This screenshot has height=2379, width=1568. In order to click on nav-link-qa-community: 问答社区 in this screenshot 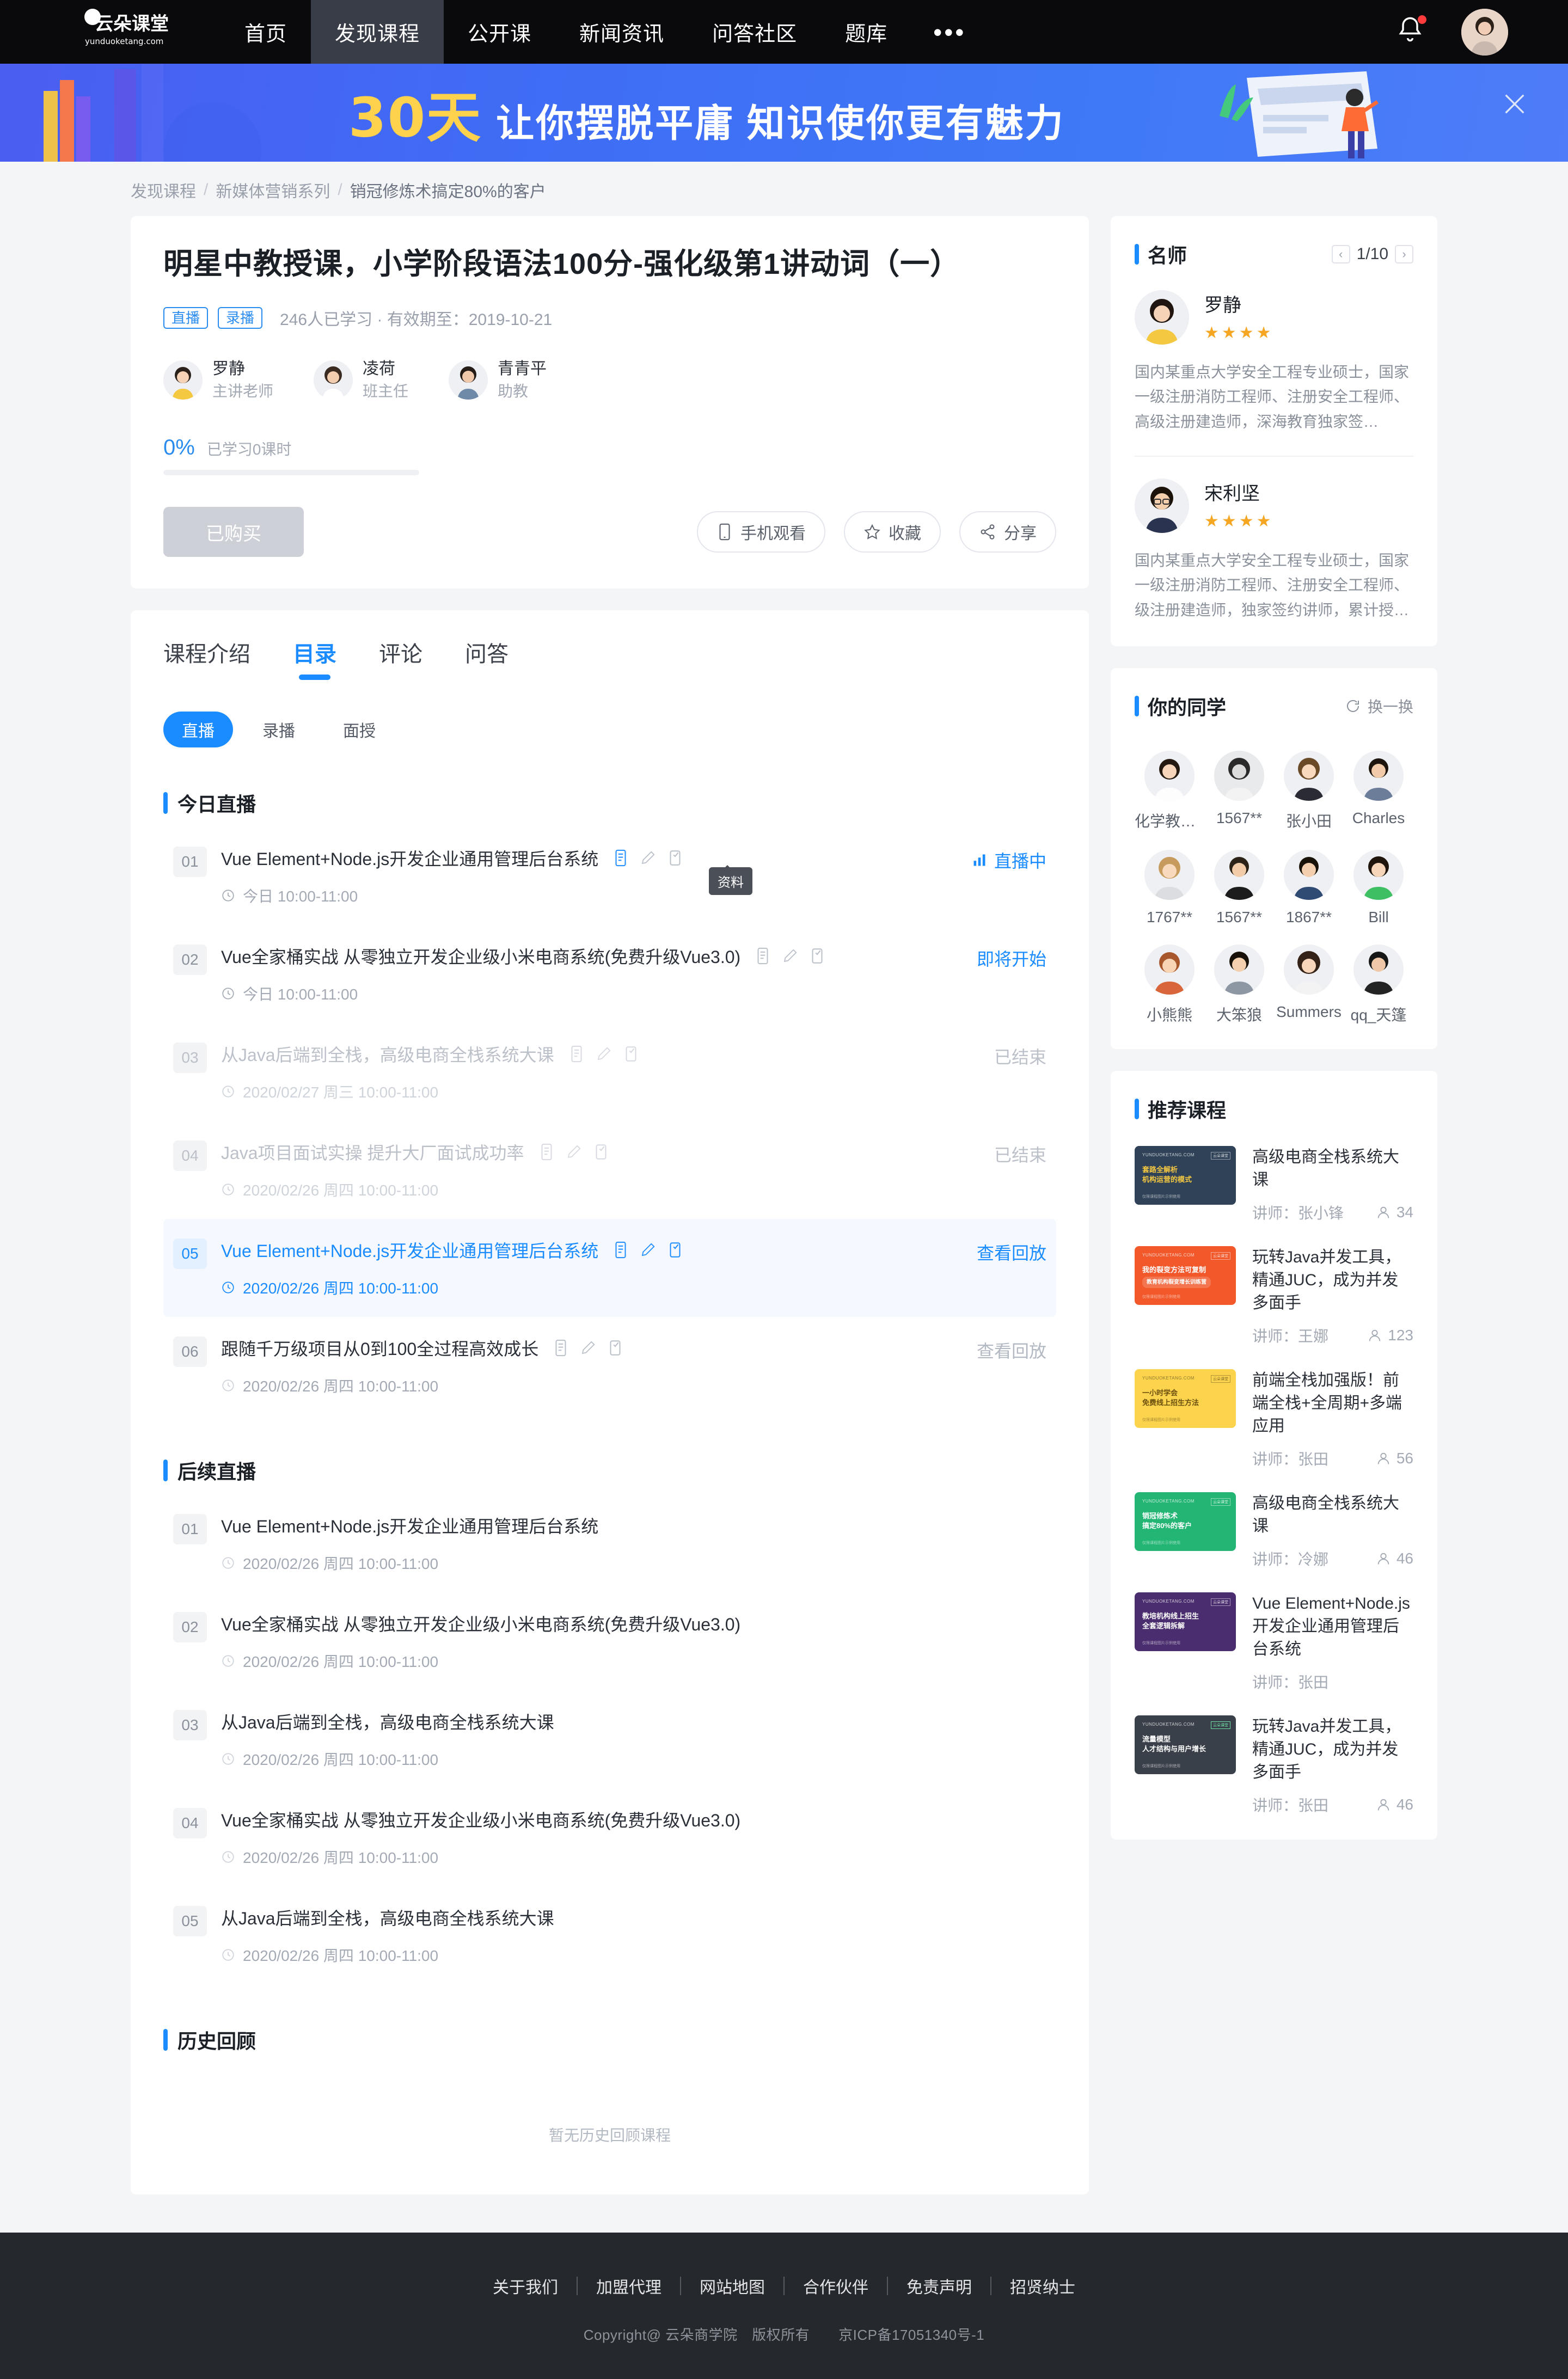, I will do `click(754, 32)`.